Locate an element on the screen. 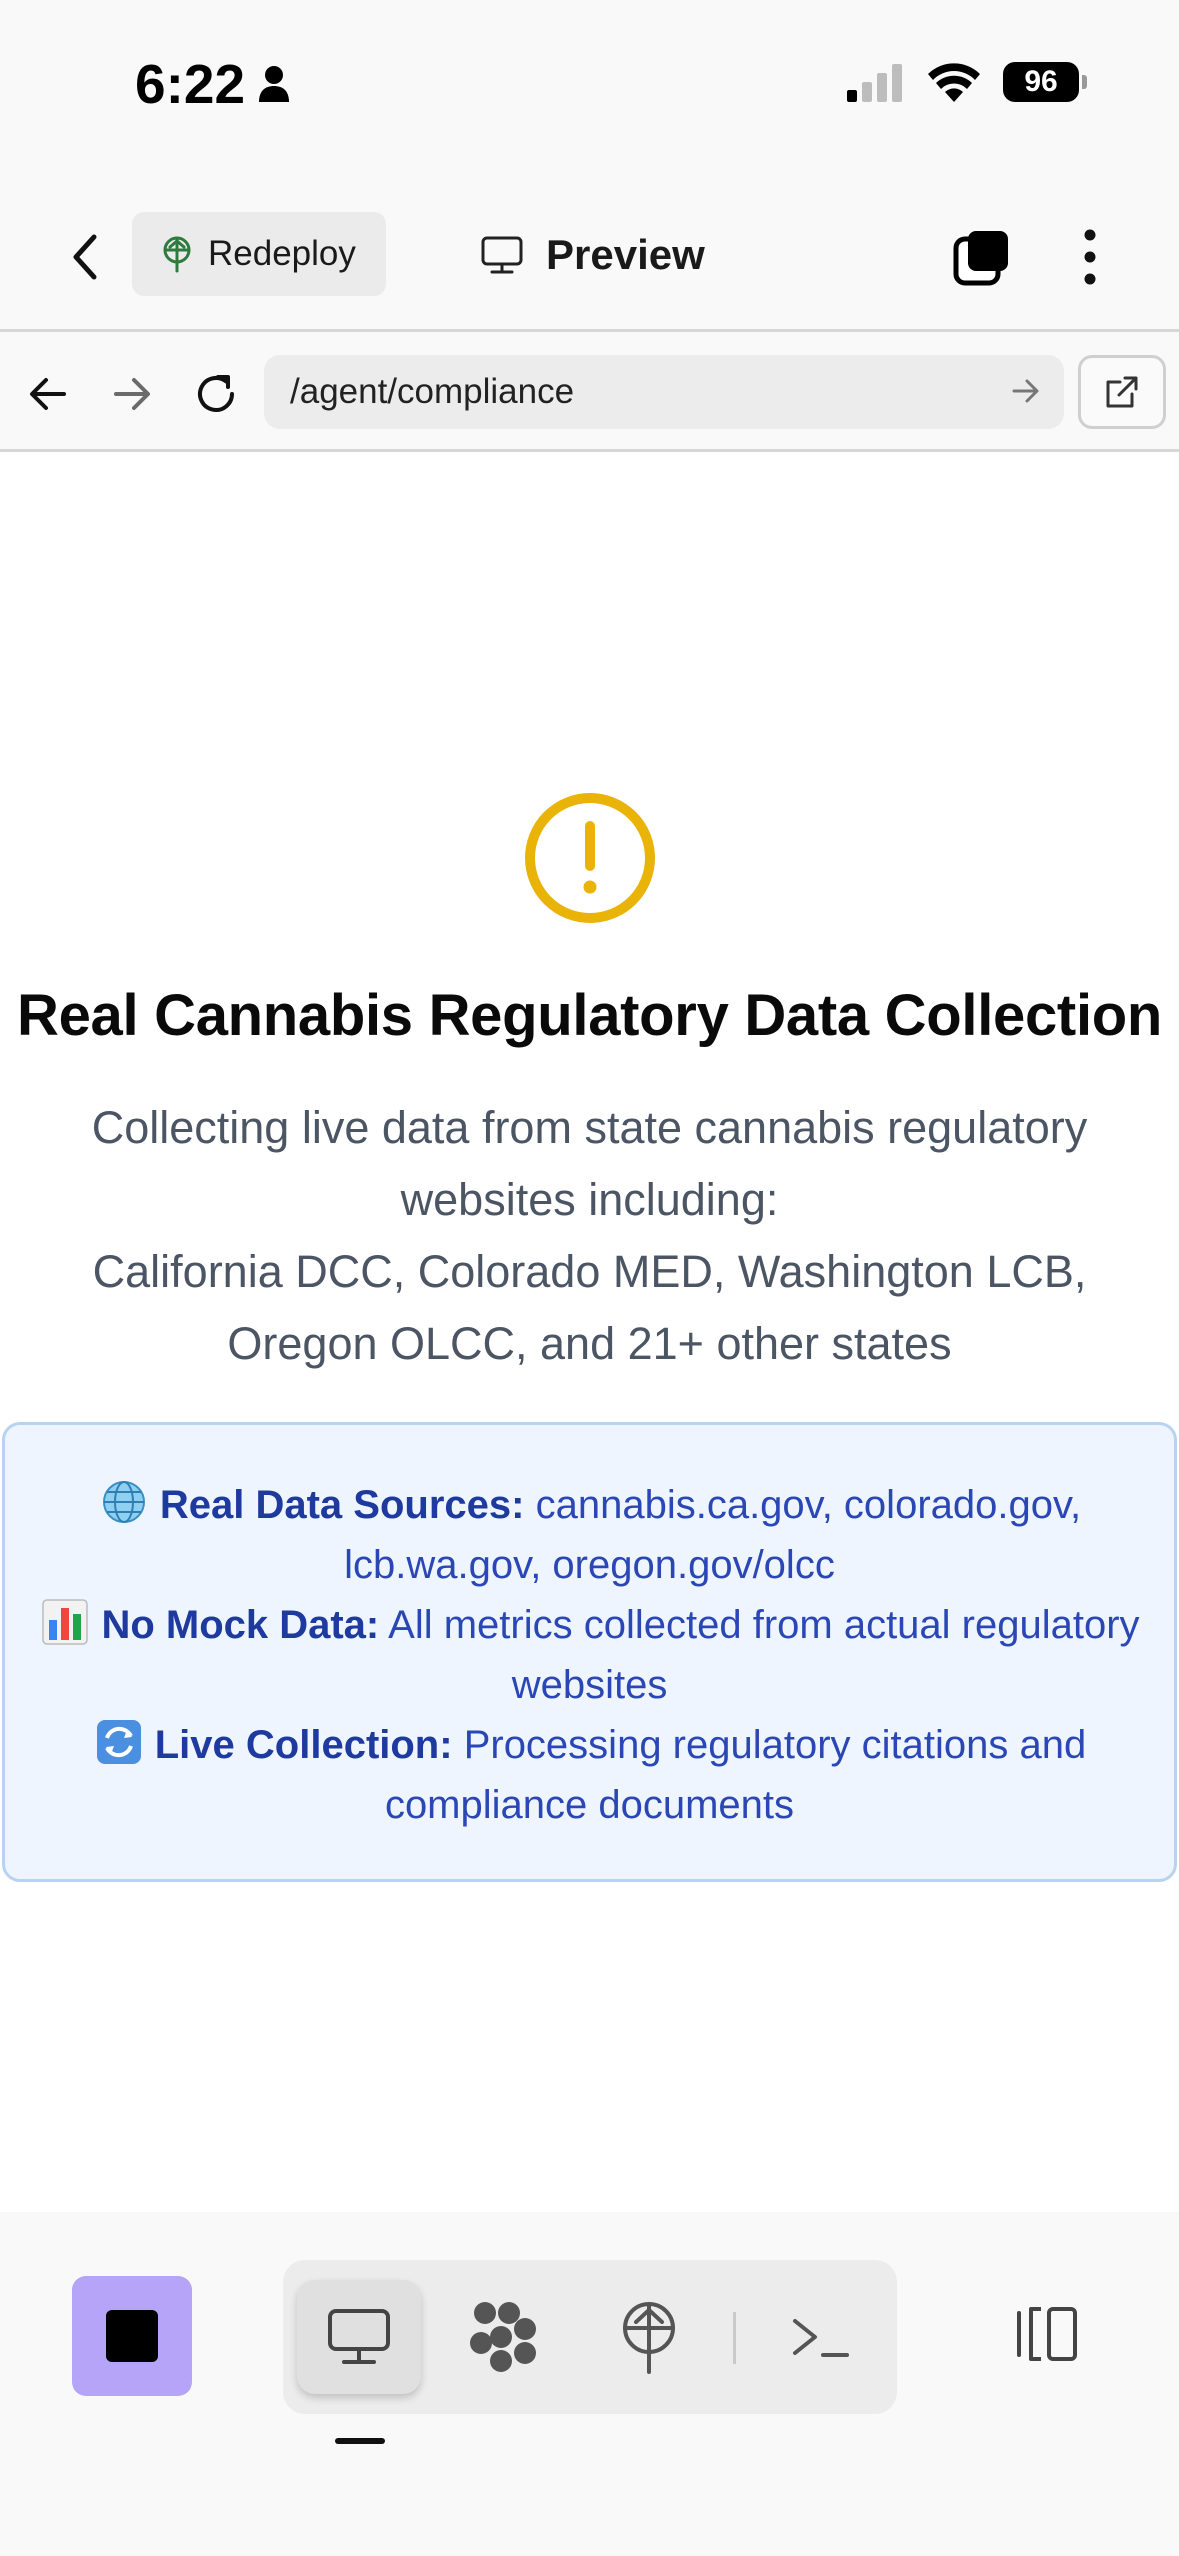 The width and height of the screenshot is (1179, 2556). side-panel-icon is located at coordinates (1047, 2334).